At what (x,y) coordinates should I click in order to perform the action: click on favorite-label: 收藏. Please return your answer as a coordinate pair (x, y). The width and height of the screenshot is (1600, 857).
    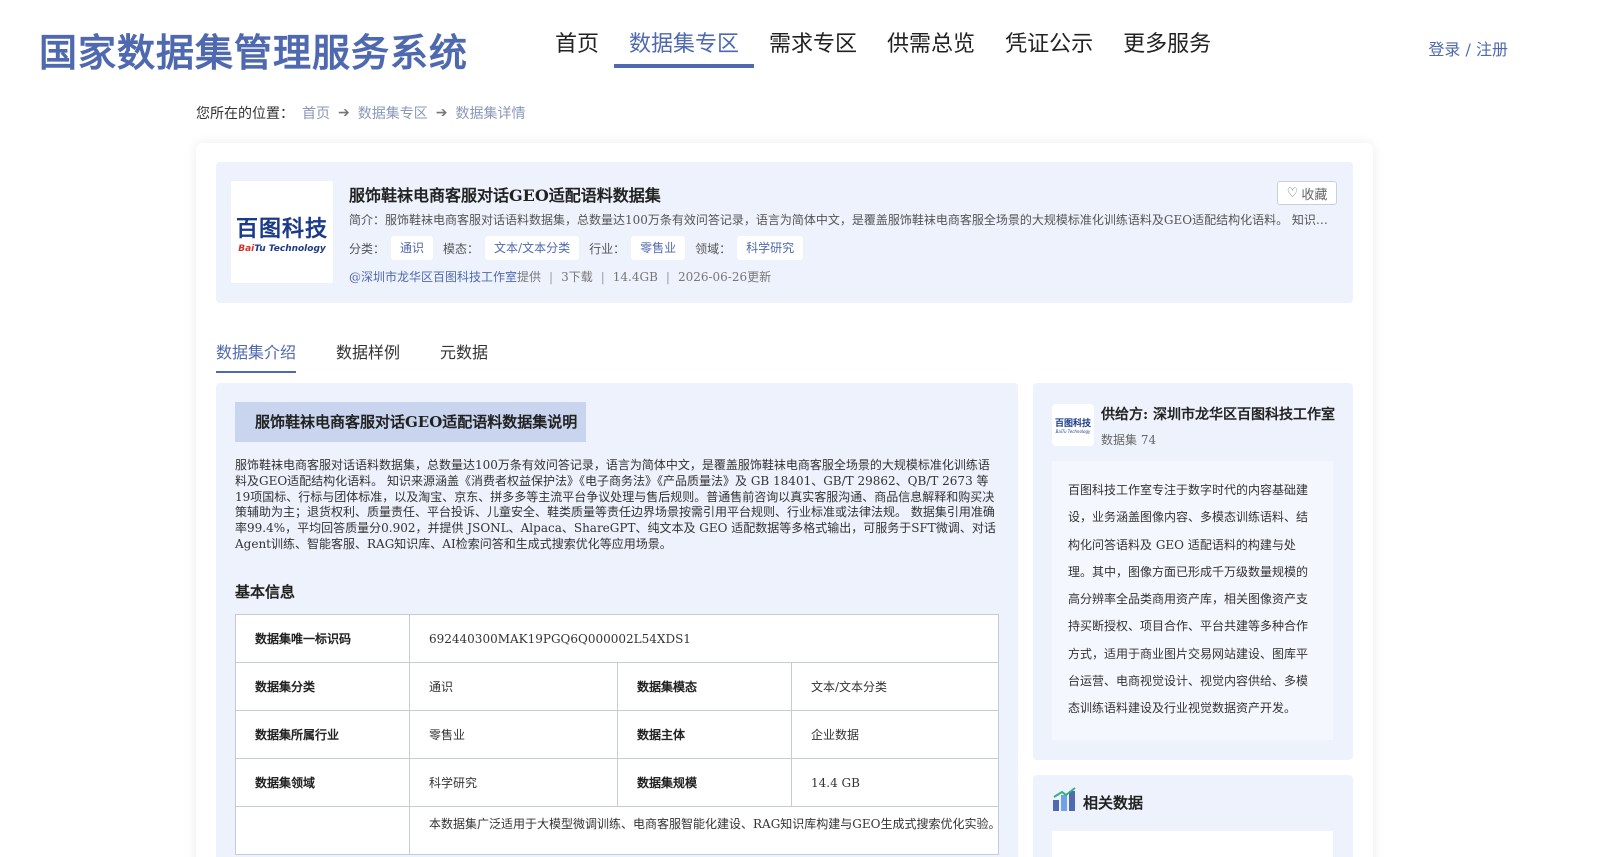
    Looking at the image, I should click on (1314, 195).